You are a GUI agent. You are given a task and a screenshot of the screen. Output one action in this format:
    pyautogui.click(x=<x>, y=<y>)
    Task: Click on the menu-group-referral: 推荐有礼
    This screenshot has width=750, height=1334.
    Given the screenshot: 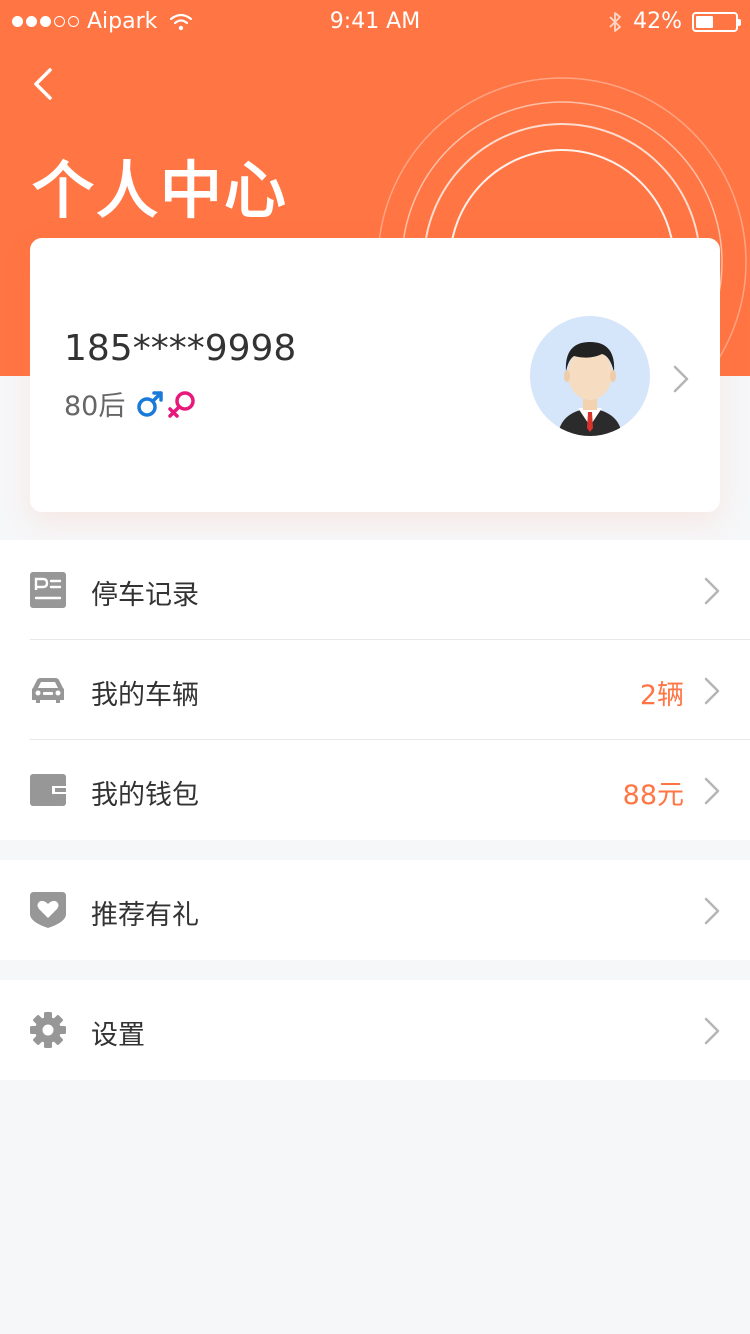 What is the action you would take?
    pyautogui.click(x=375, y=910)
    